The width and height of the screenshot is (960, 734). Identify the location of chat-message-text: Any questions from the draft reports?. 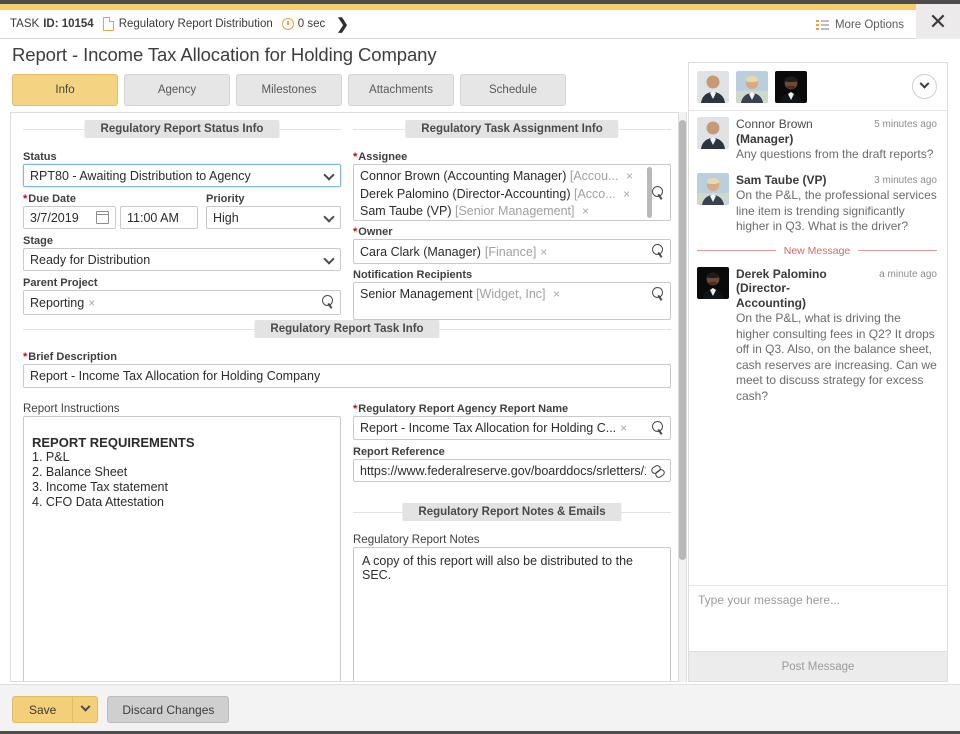
(835, 154).